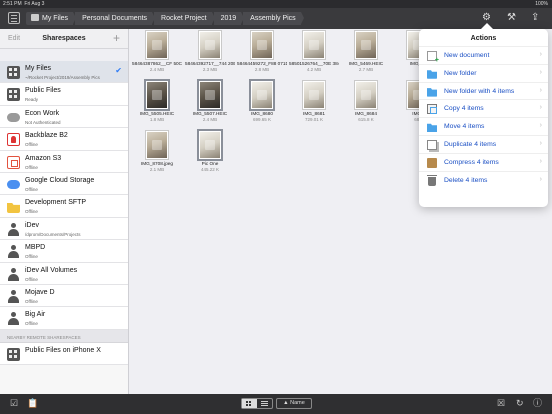 The image size is (552, 414). Describe the element at coordinates (511, 18) in the screenshot. I see `tools-icon: ⚒` at that location.